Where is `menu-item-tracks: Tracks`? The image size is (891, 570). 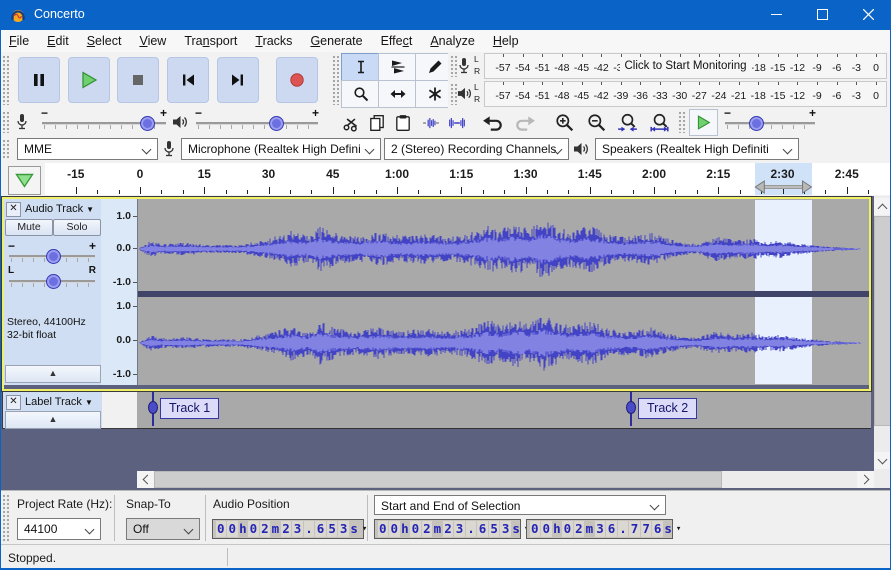 menu-item-tracks: Tracks is located at coordinates (273, 41).